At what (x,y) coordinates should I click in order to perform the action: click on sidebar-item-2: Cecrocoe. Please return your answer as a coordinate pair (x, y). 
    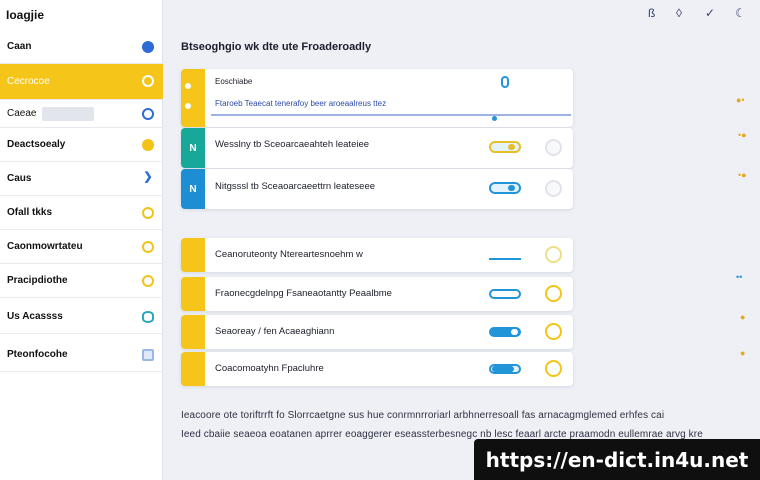
    Looking at the image, I should click on (81, 82).